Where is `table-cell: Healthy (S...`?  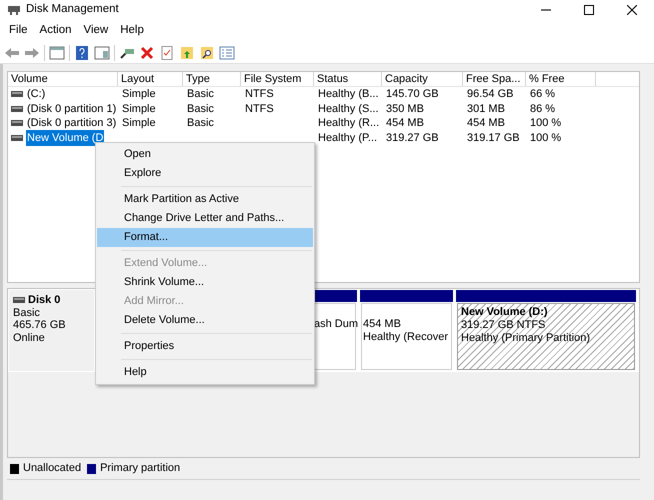 table-cell: Healthy (S... is located at coordinates (348, 108).